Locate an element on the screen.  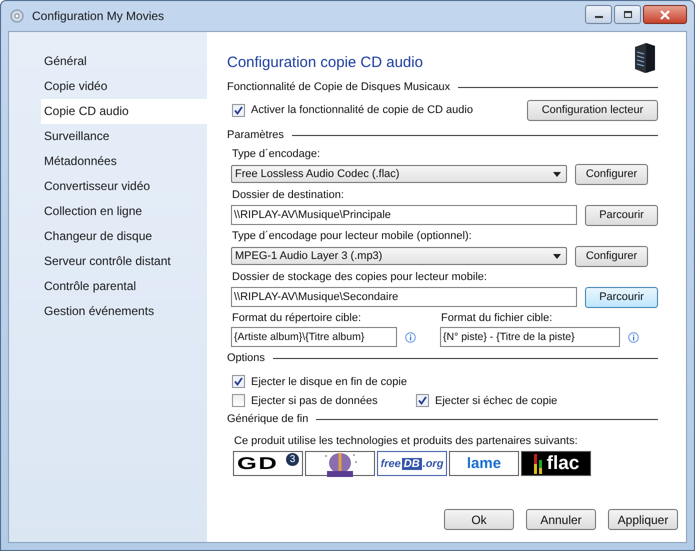
brain-logo is located at coordinates (340, 463).